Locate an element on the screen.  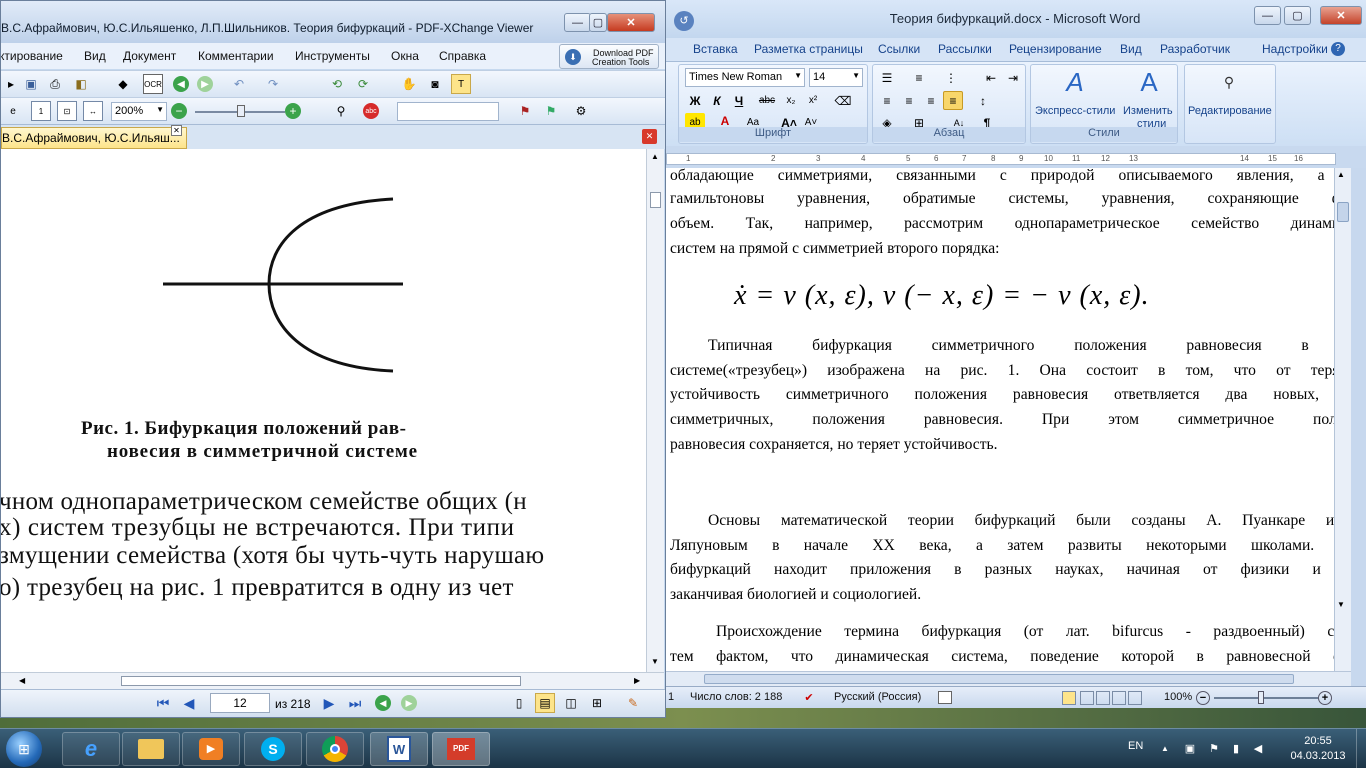
next-page-icon: ▶ is located at coordinates (329, 703).